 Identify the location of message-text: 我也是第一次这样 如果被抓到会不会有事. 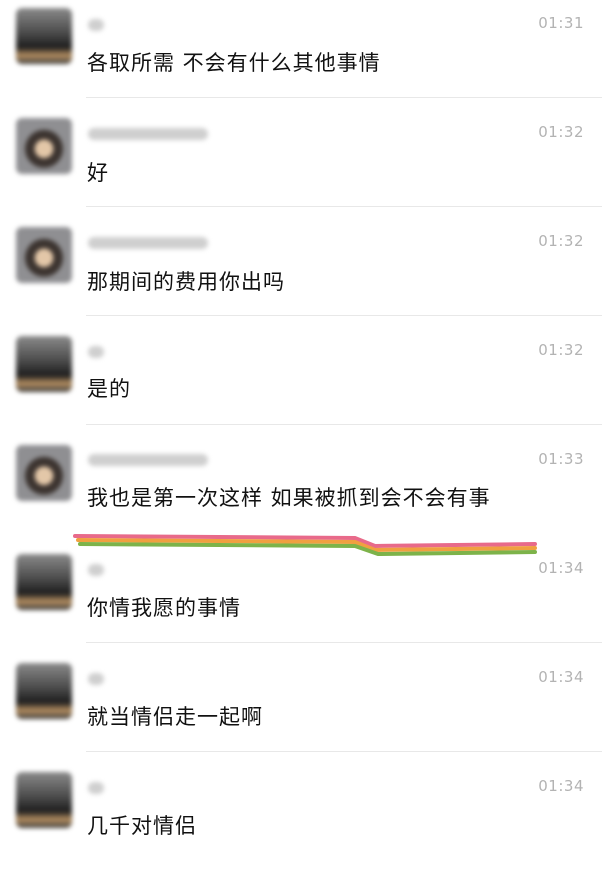
(289, 498).